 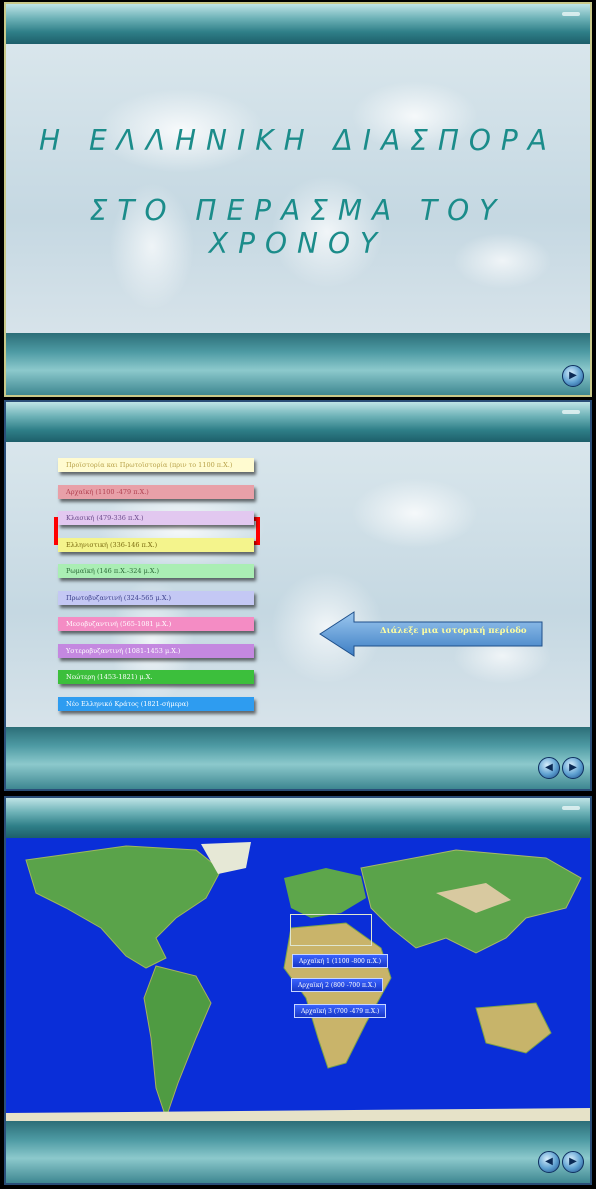 I want to click on australia-landmass, so click(x=513, y=1028).